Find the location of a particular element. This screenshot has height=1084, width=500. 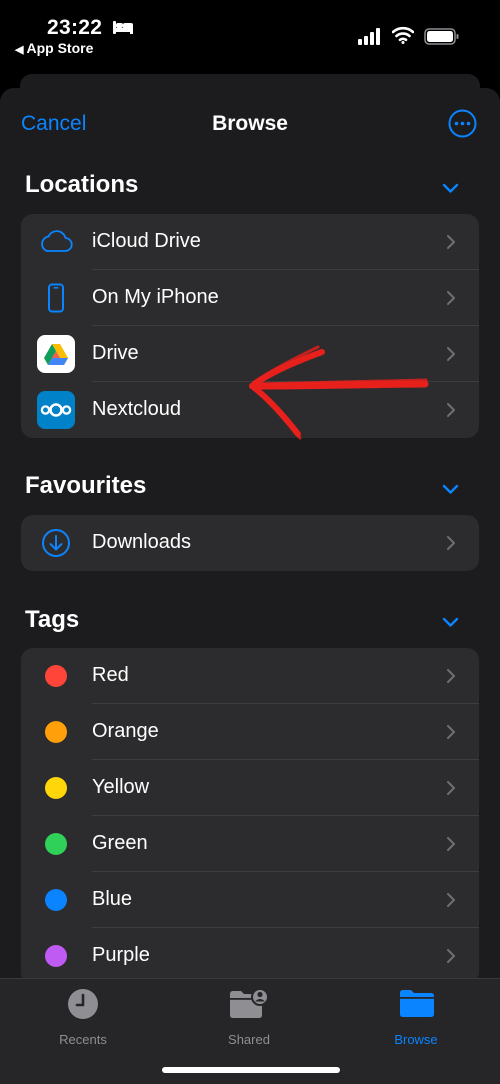

back-app-label: App Store is located at coordinates (60, 48).